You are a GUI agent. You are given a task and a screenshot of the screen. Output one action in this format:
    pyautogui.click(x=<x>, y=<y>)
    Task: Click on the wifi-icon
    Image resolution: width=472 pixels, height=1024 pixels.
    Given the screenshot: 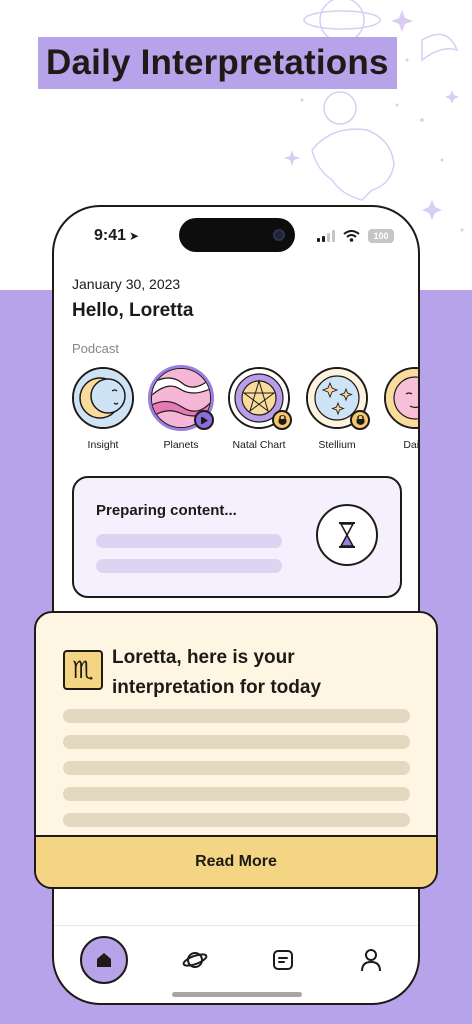 What is the action you would take?
    pyautogui.click(x=351, y=236)
    